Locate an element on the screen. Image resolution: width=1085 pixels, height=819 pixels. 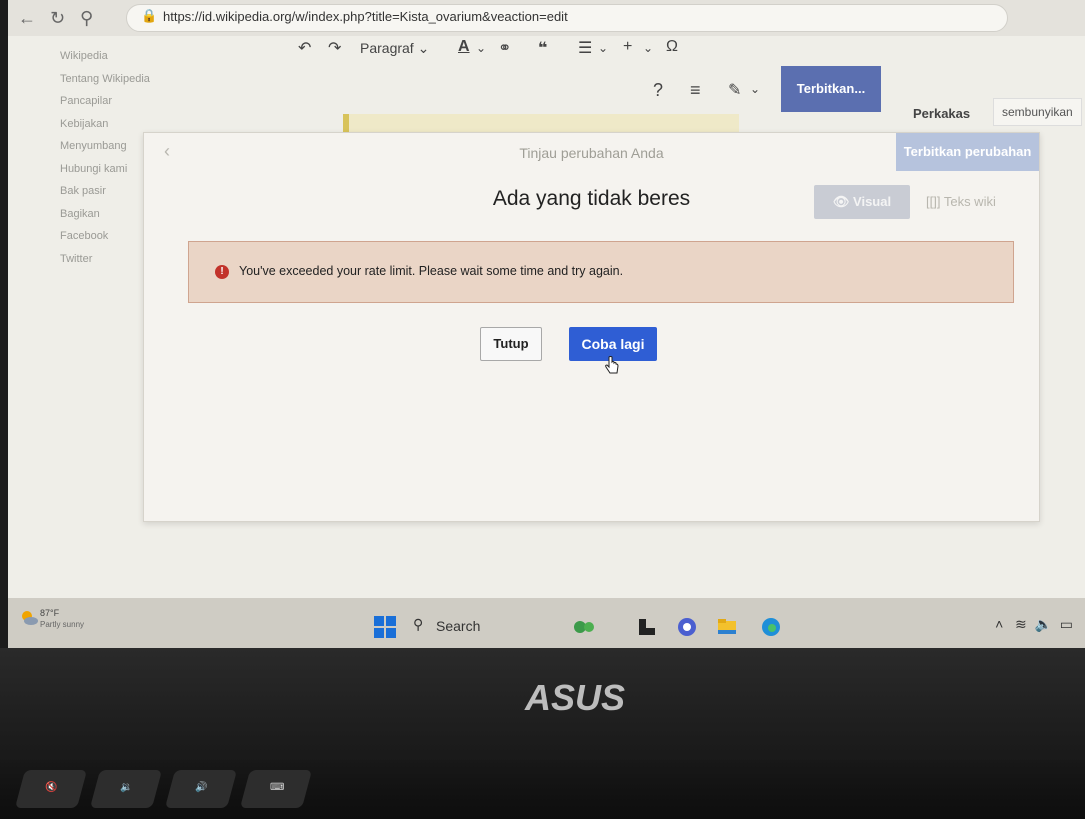
wikitext-mode-label: Teks wiki is located at coordinates (969, 201).